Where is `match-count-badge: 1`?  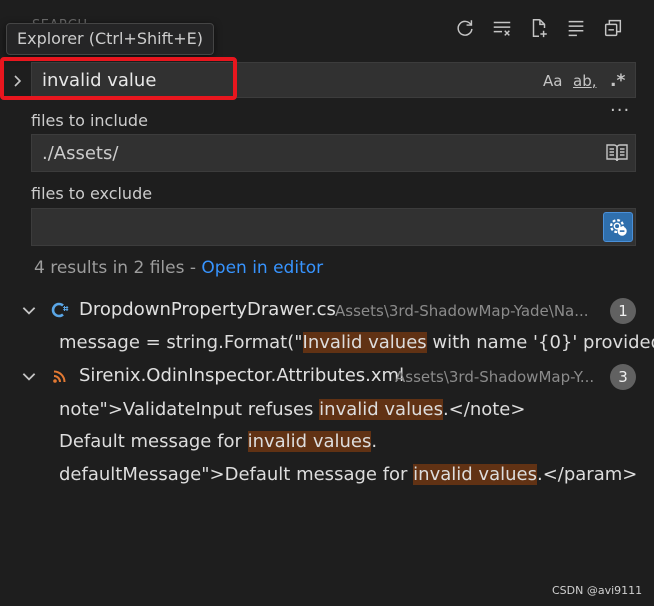
match-count-badge: 1 is located at coordinates (623, 311).